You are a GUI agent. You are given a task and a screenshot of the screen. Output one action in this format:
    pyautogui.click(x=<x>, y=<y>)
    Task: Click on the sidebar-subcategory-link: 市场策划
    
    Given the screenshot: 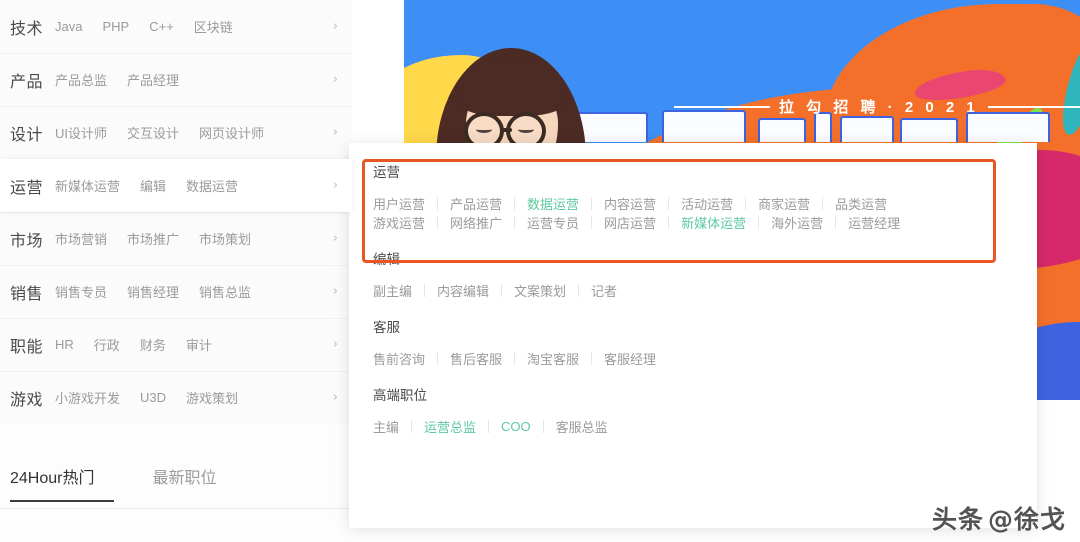 What is the action you would take?
    pyautogui.click(x=225, y=238)
    